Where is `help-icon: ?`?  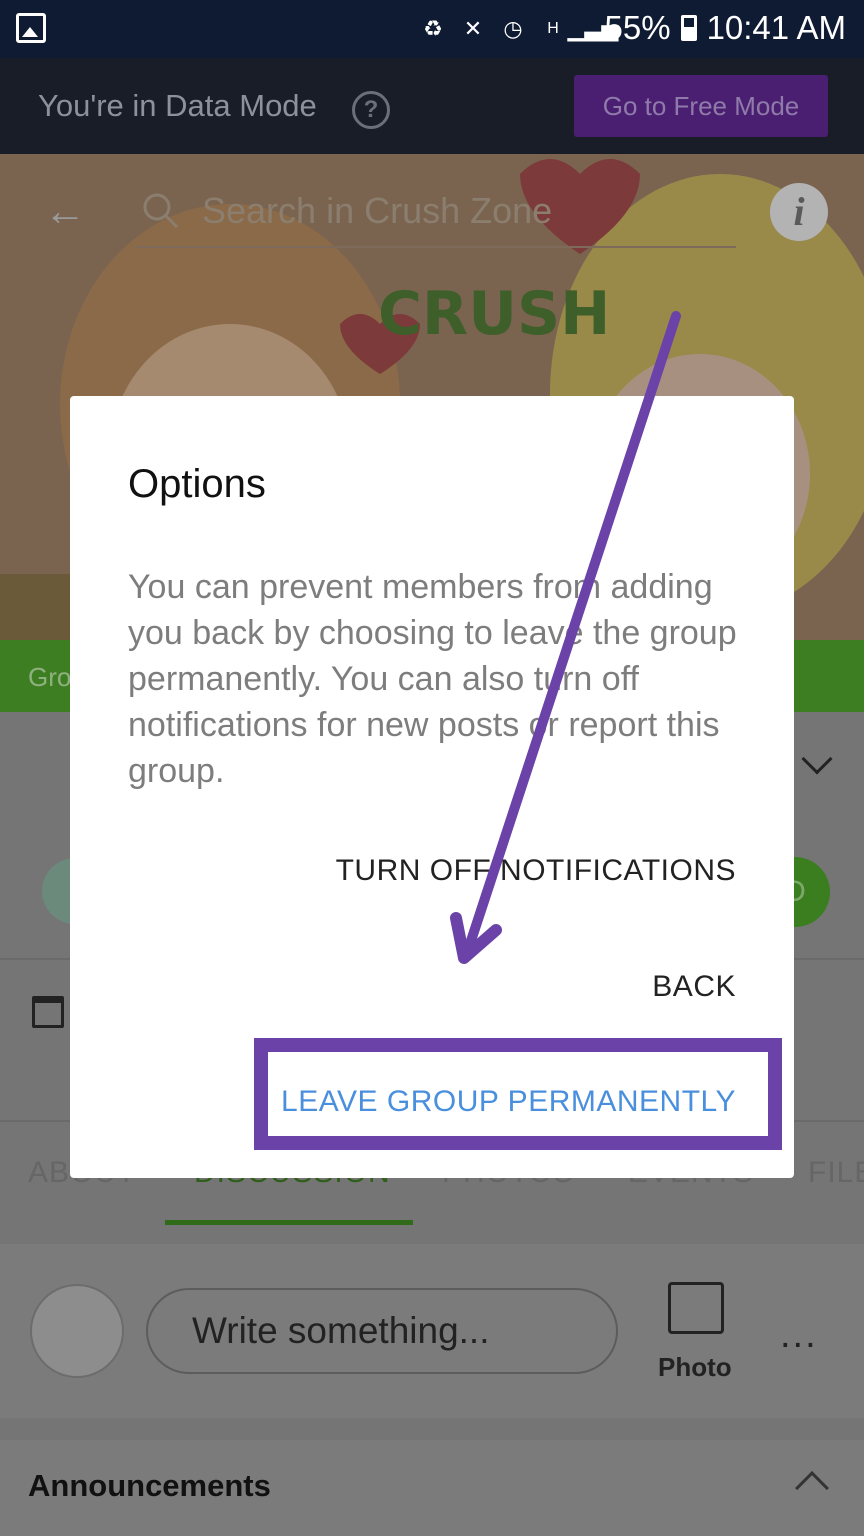
help-icon: ? is located at coordinates (371, 110).